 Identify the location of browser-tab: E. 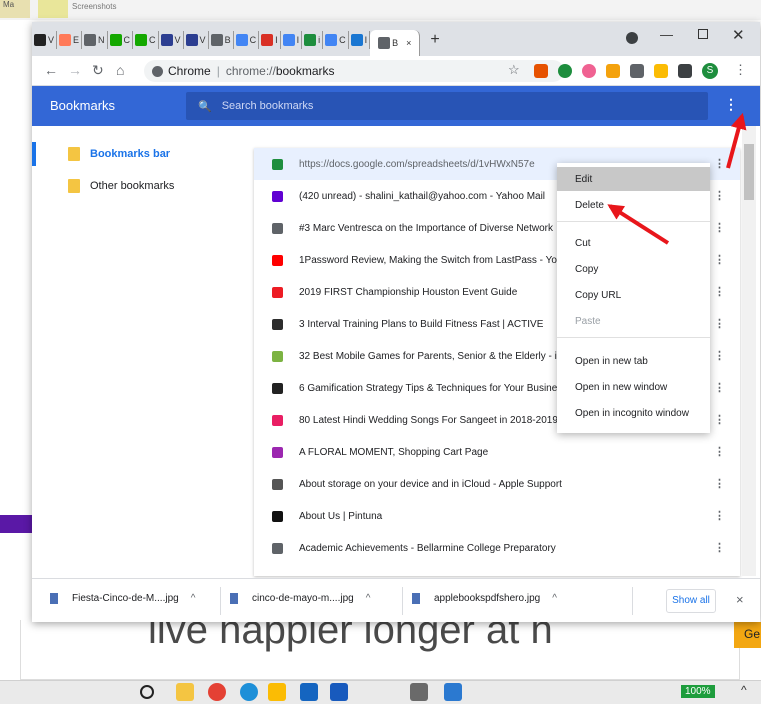
(70, 40).